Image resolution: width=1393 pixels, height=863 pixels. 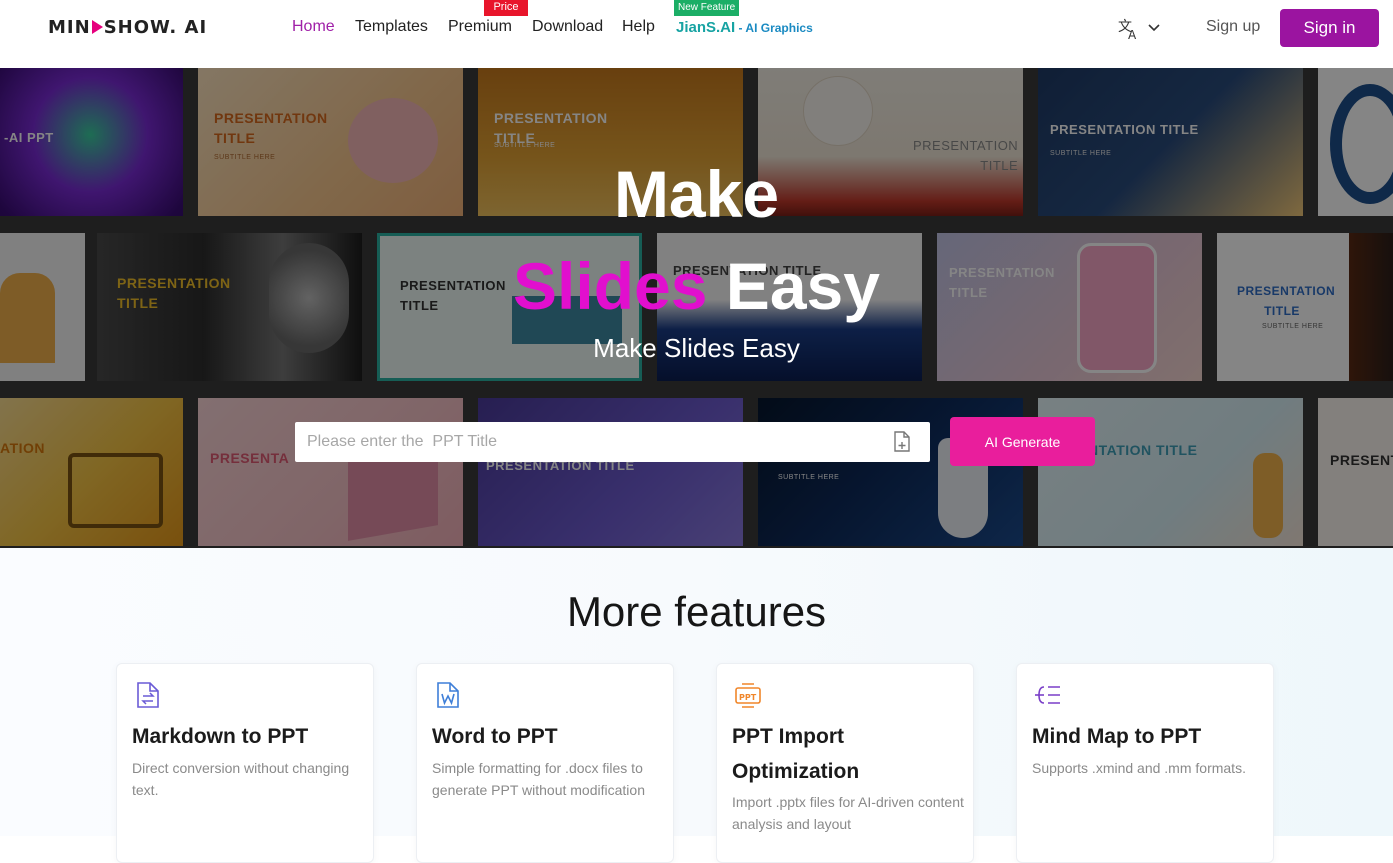 I want to click on svg-text: PPT, so click(x=748, y=697).